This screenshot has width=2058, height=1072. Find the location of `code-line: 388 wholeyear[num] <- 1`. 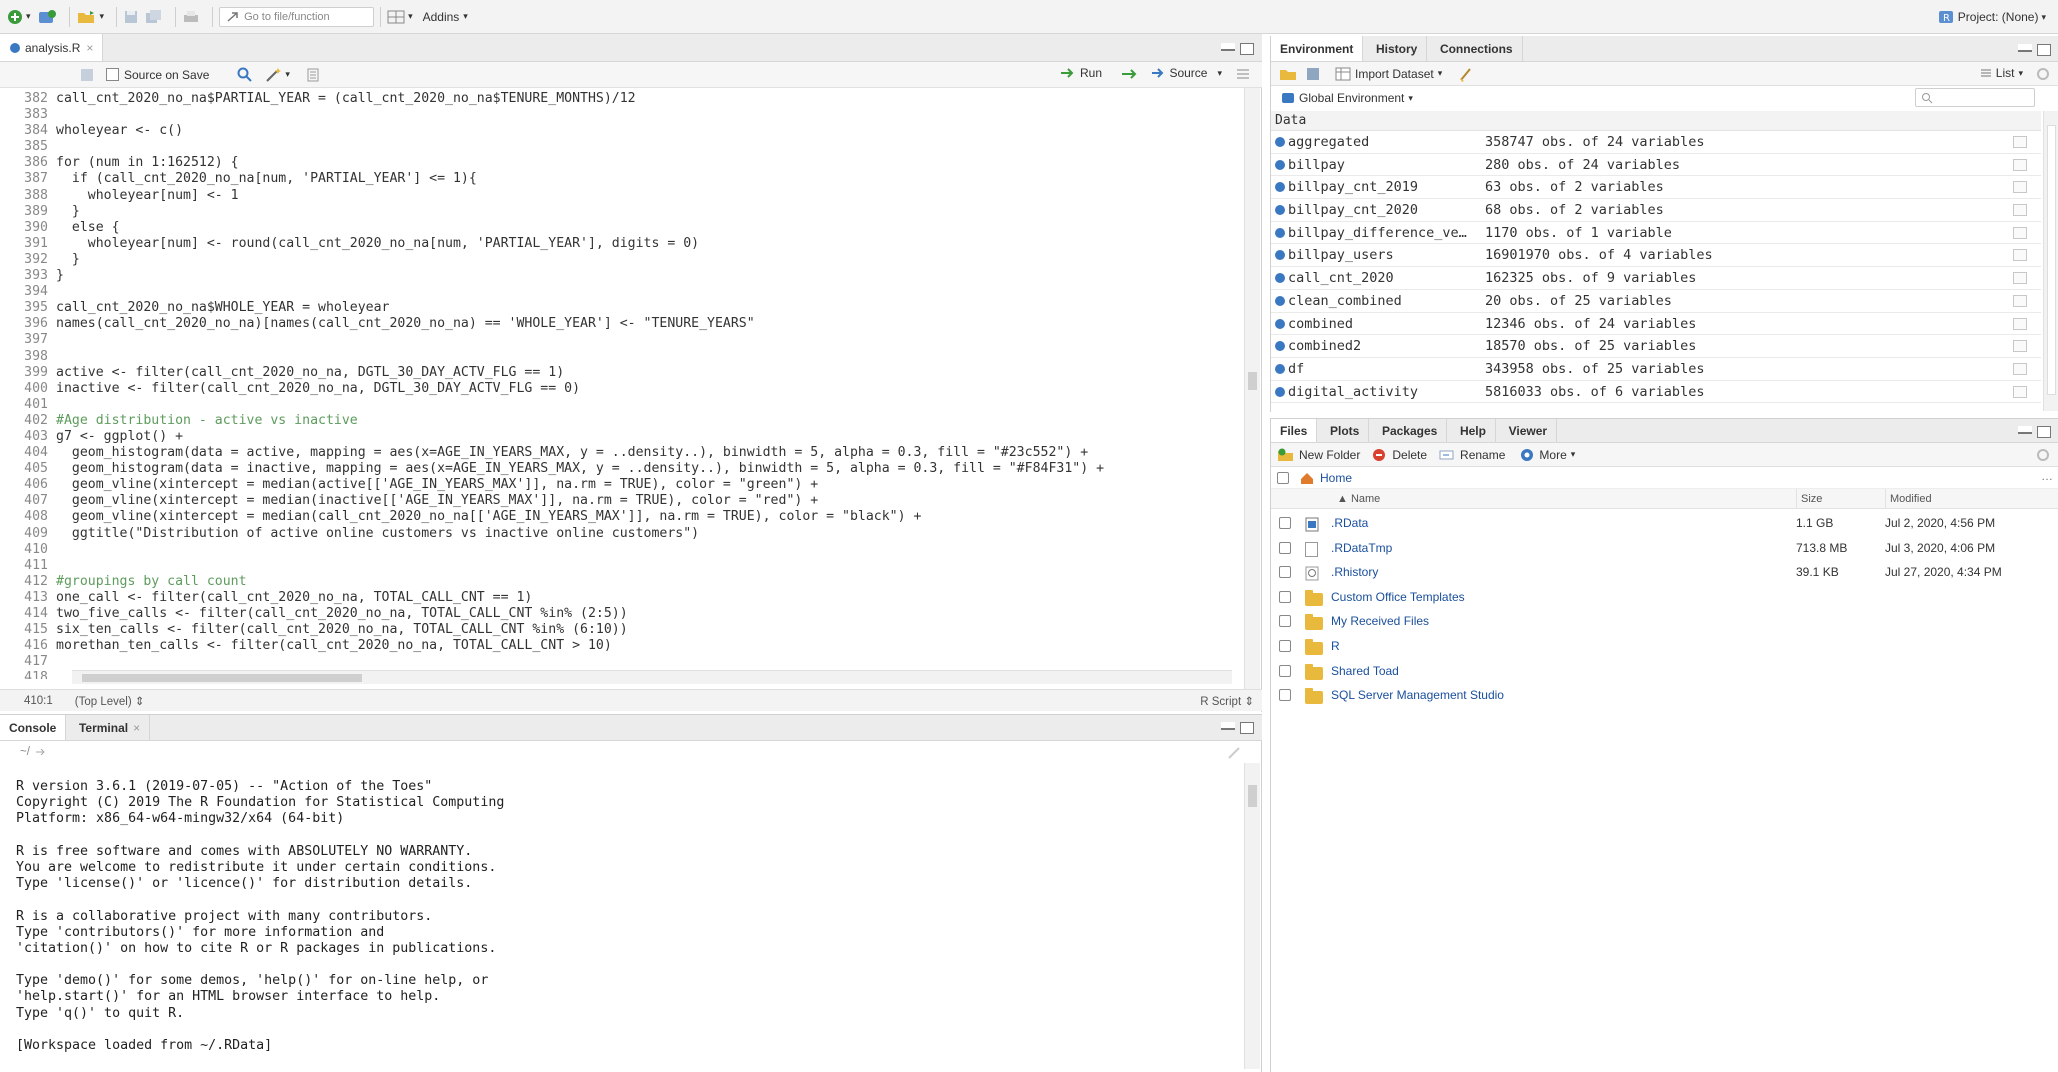

code-line: 388 wholeyear[num] <- 1 is located at coordinates (621, 196).